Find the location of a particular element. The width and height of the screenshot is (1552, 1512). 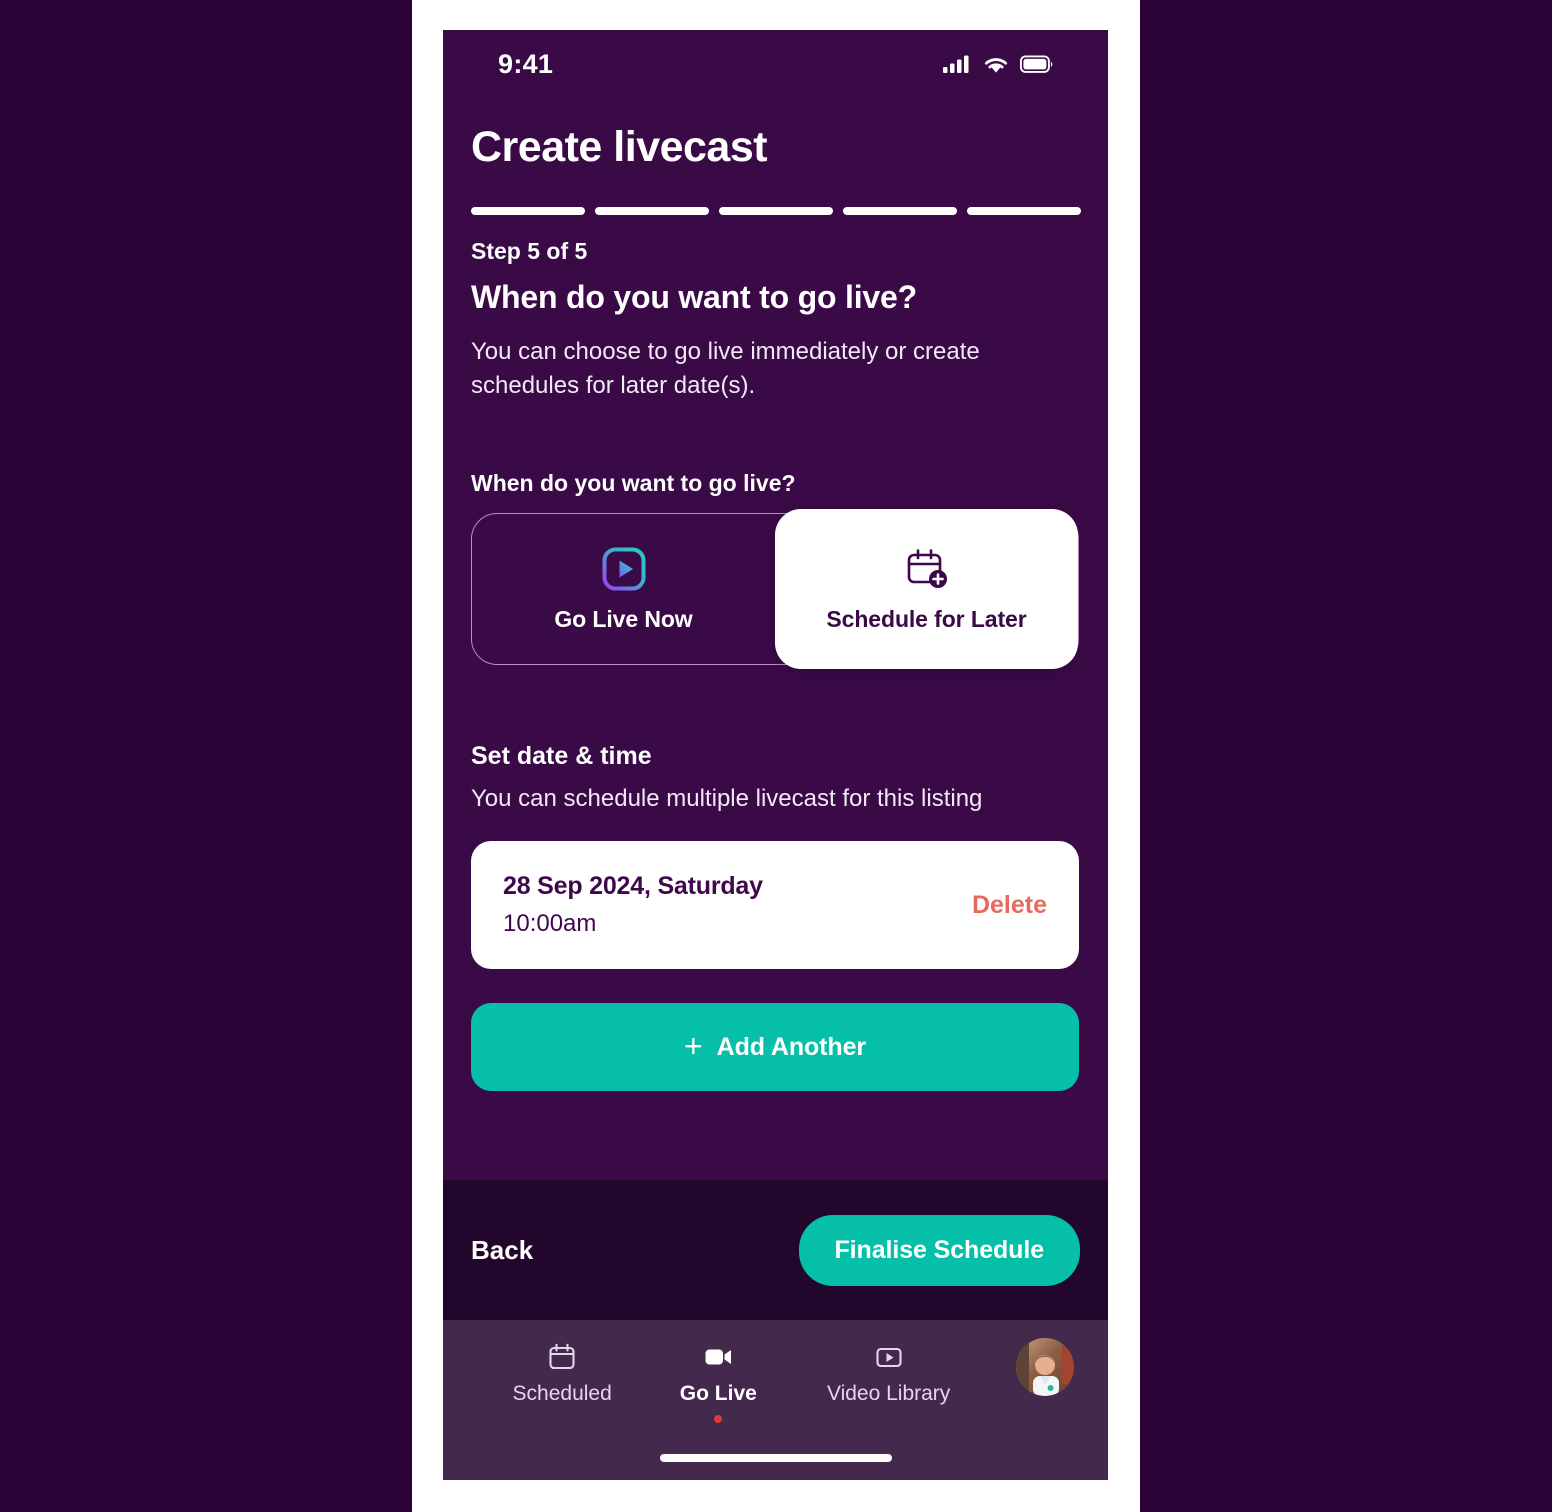

status-bar: 9:41 is located at coordinates (775, 64).